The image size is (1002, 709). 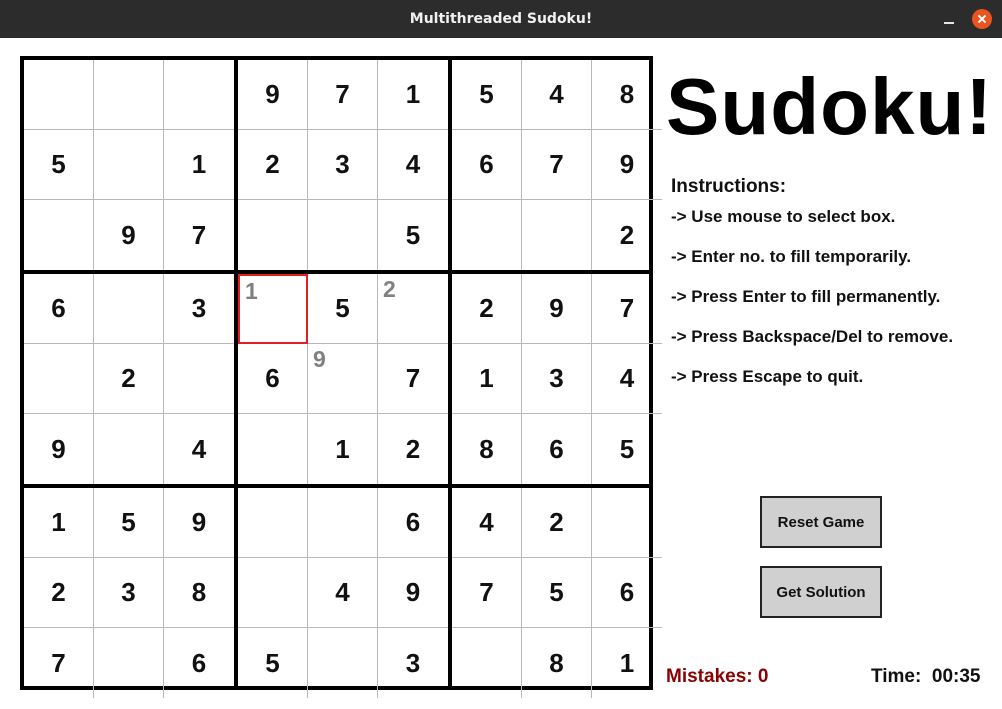 I want to click on instructions-title: Instructions:, so click(x=729, y=186).